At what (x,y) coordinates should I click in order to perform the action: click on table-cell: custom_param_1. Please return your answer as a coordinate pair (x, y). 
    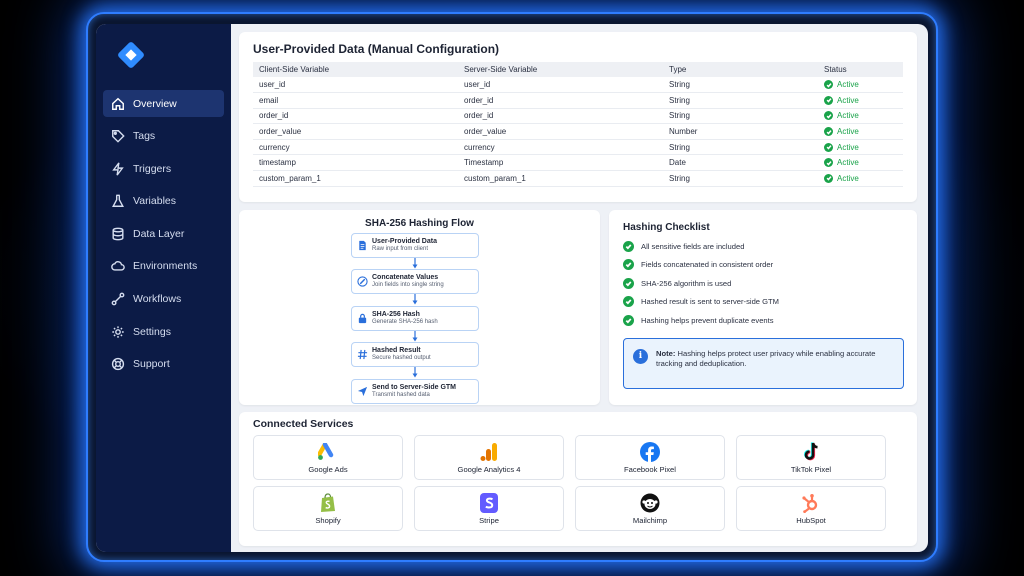
    Looking at the image, I should click on (355, 178).